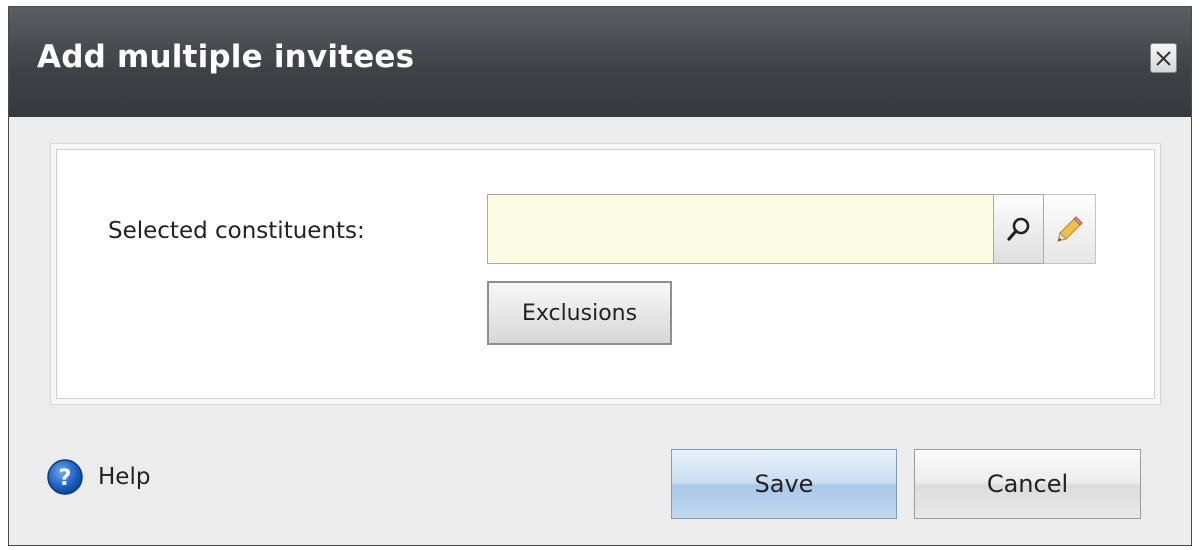 This screenshot has height=550, width=1201. I want to click on pencil-icon, so click(1069, 229).